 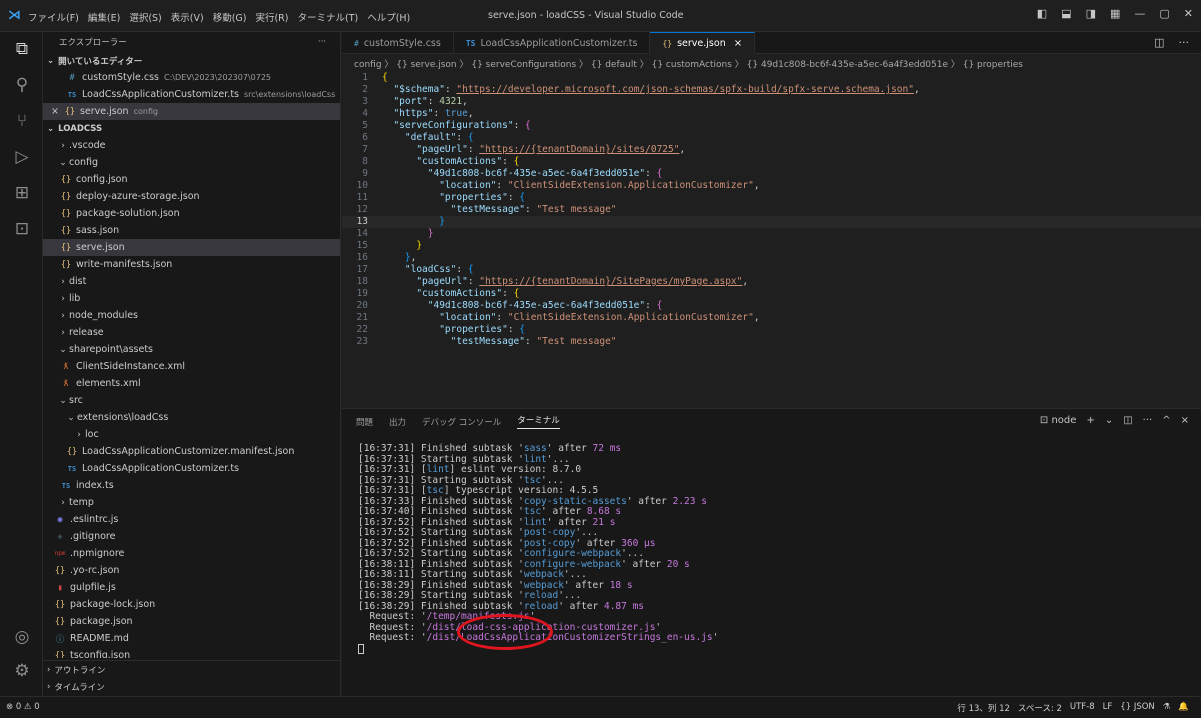 I want to click on close-panel-icon: ×, so click(x=1185, y=420).